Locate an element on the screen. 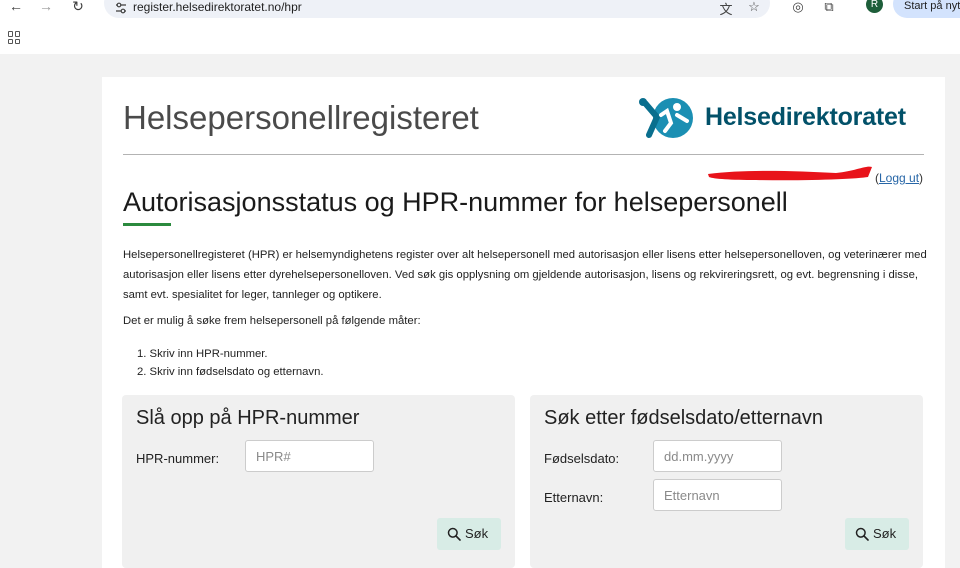 The height and width of the screenshot is (568, 960). helsedirektoratet-logo: Helsedirektoratet is located at coordinates (782, 118).